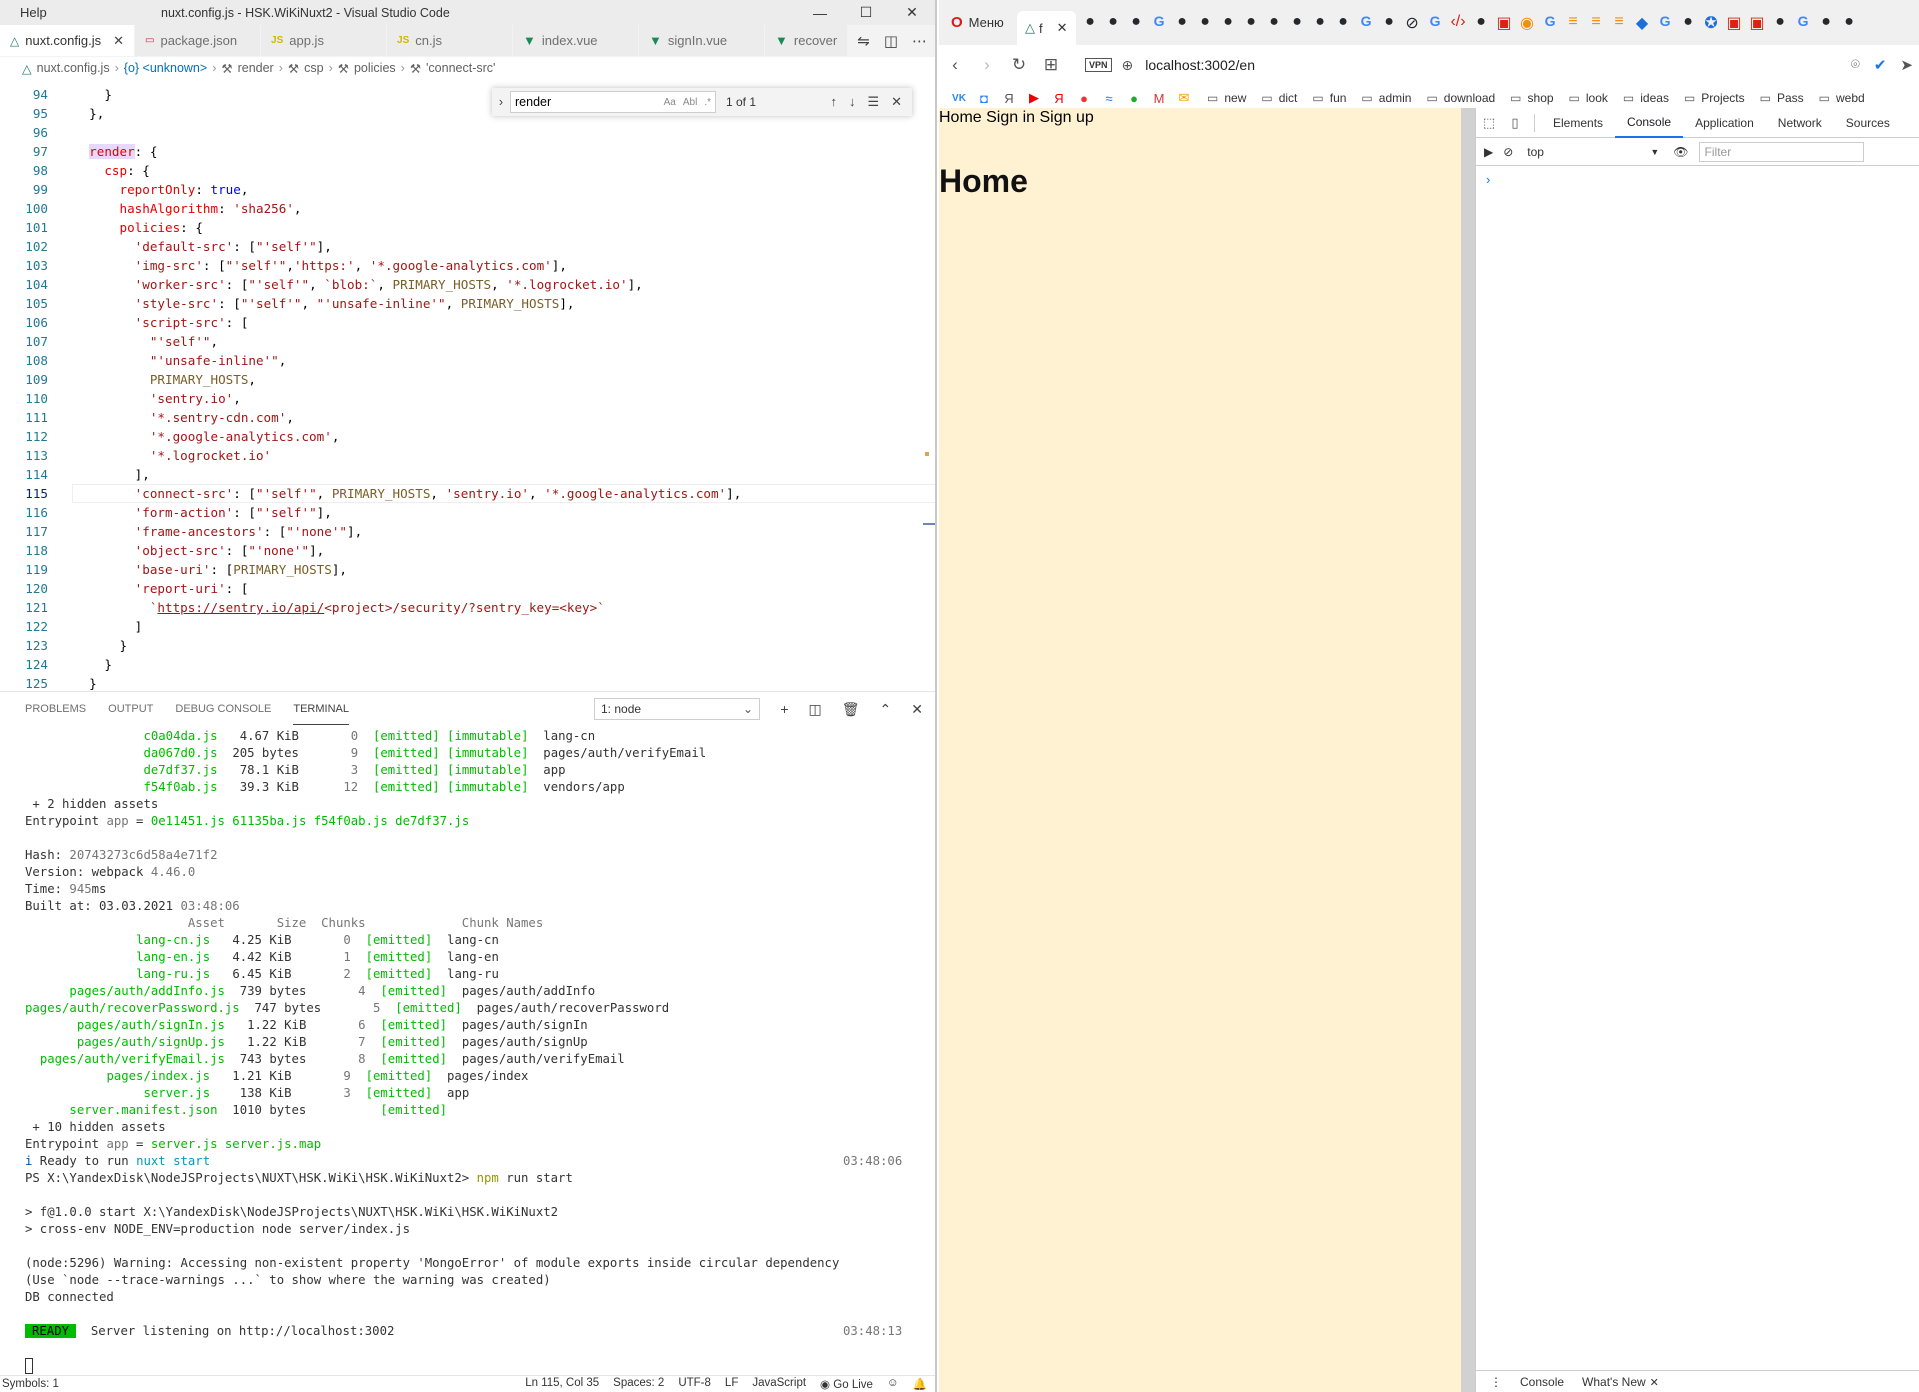 The width and height of the screenshot is (1919, 1392). What do you see at coordinates (978, 22) in the screenshot?
I see `opera-menu-button: O Меню` at bounding box center [978, 22].